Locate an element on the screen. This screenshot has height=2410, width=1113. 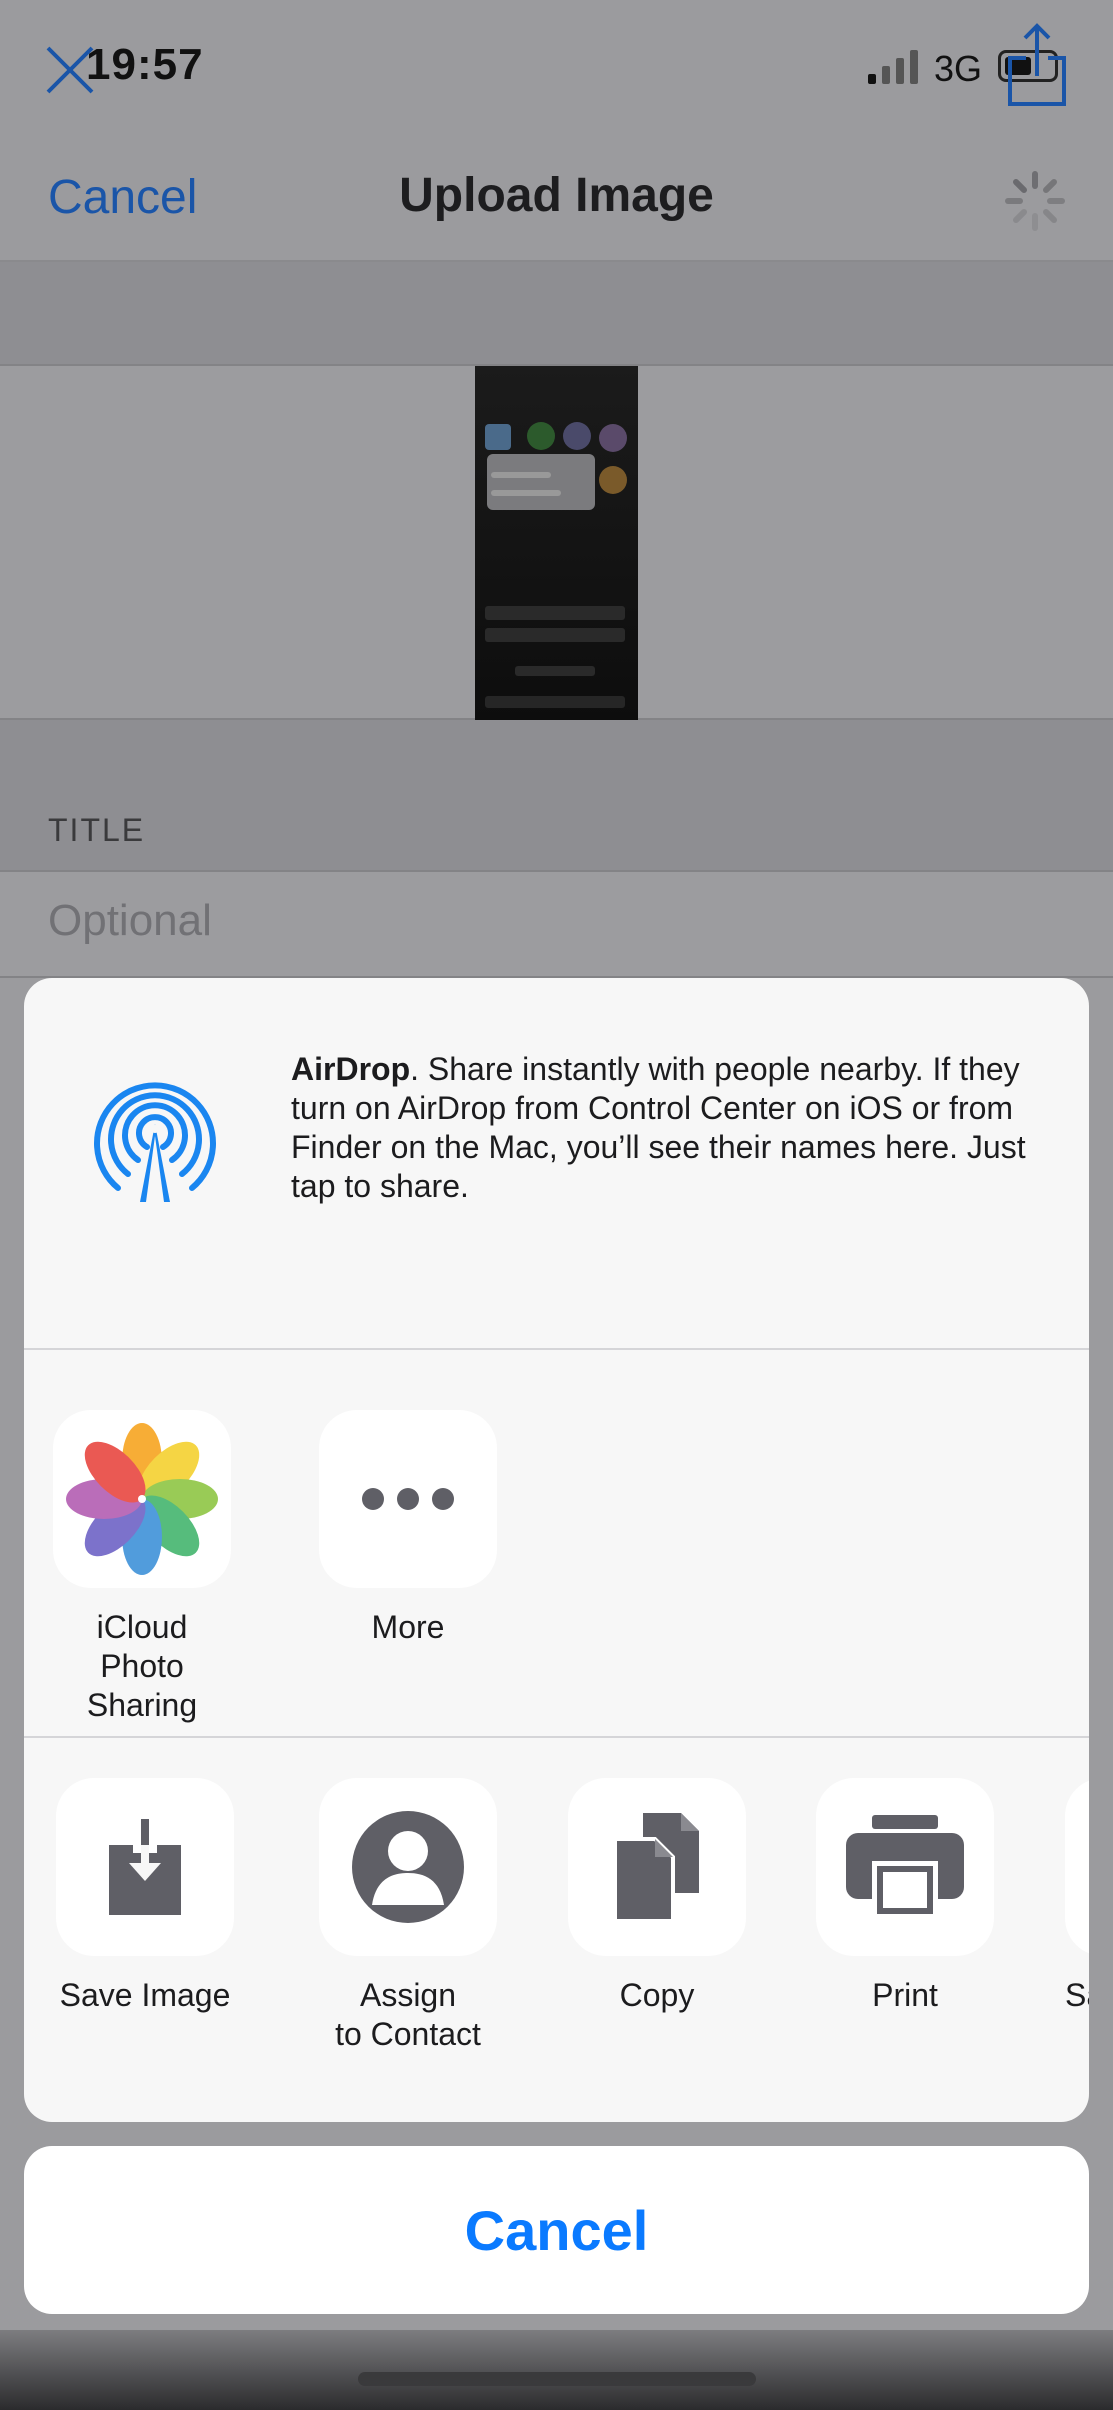
action-partial-offscreen: Sa is located at coordinates (1077, 1896).